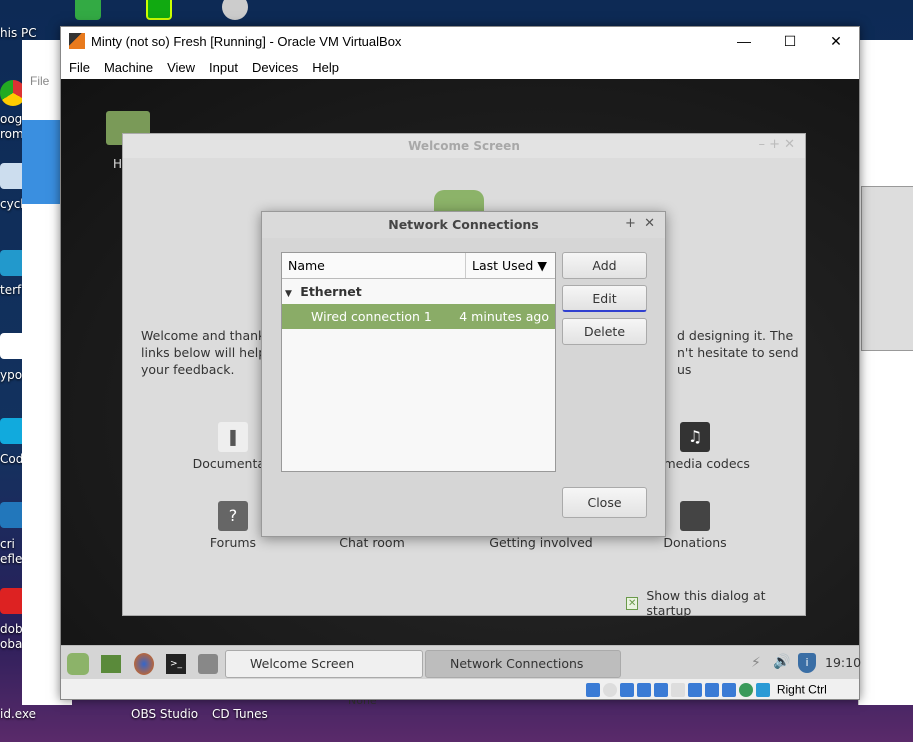 This screenshot has width=913, height=742. What do you see at coordinates (240, 714) in the screenshot?
I see `desktop-label: CD Tunes` at bounding box center [240, 714].